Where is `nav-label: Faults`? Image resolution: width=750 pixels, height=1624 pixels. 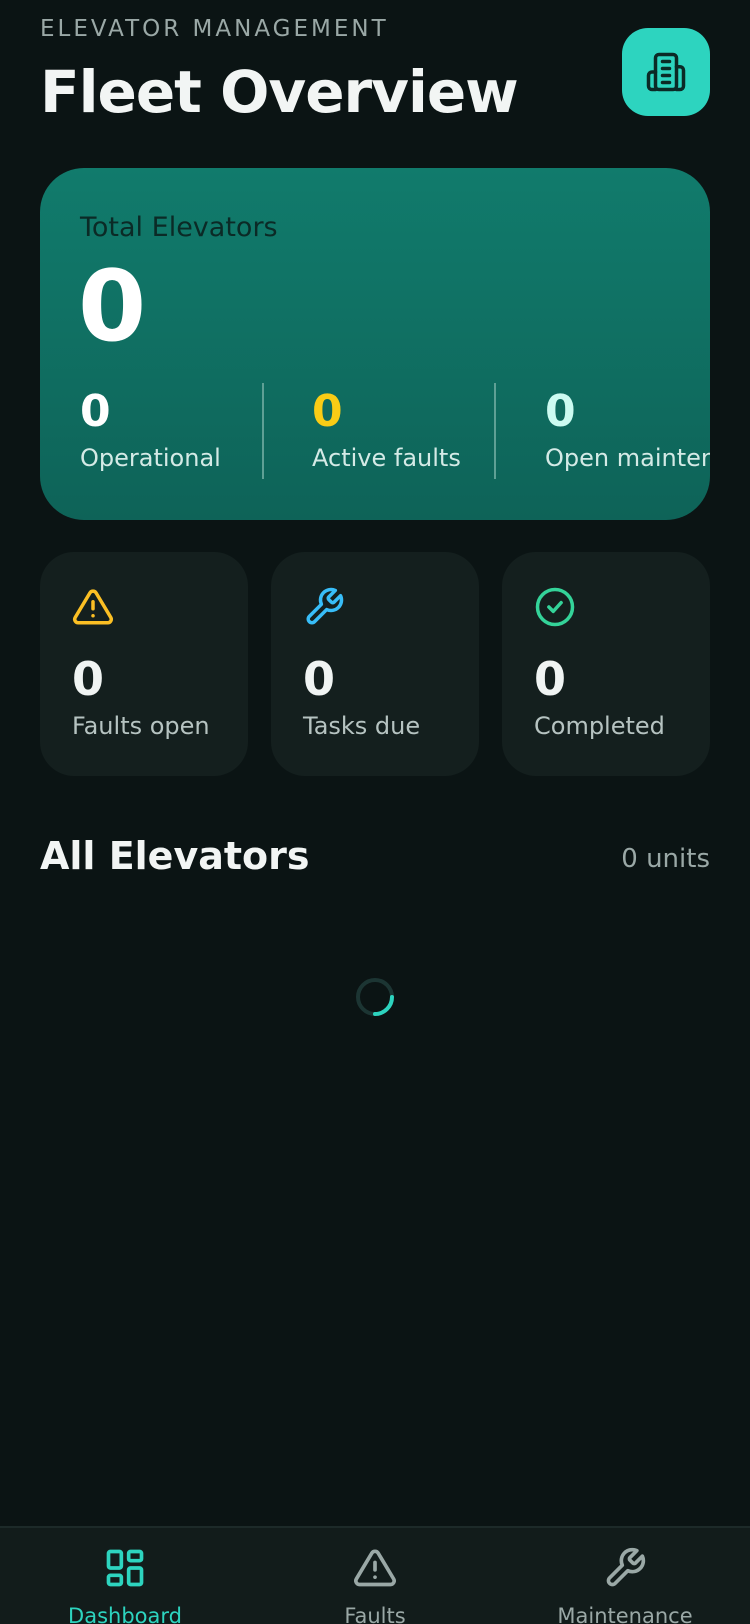
nav-label: Faults is located at coordinates (375, 1614).